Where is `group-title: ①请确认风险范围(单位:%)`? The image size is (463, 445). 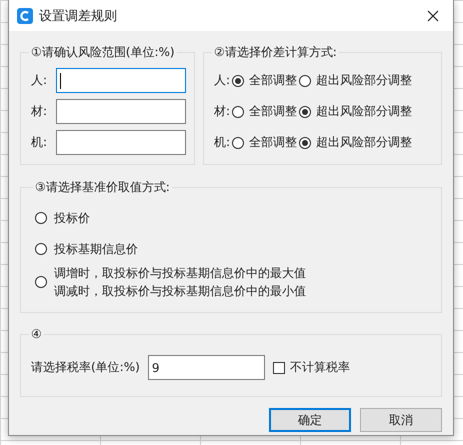 group-title: ①请确认风险范围(单位:%) is located at coordinates (103, 52).